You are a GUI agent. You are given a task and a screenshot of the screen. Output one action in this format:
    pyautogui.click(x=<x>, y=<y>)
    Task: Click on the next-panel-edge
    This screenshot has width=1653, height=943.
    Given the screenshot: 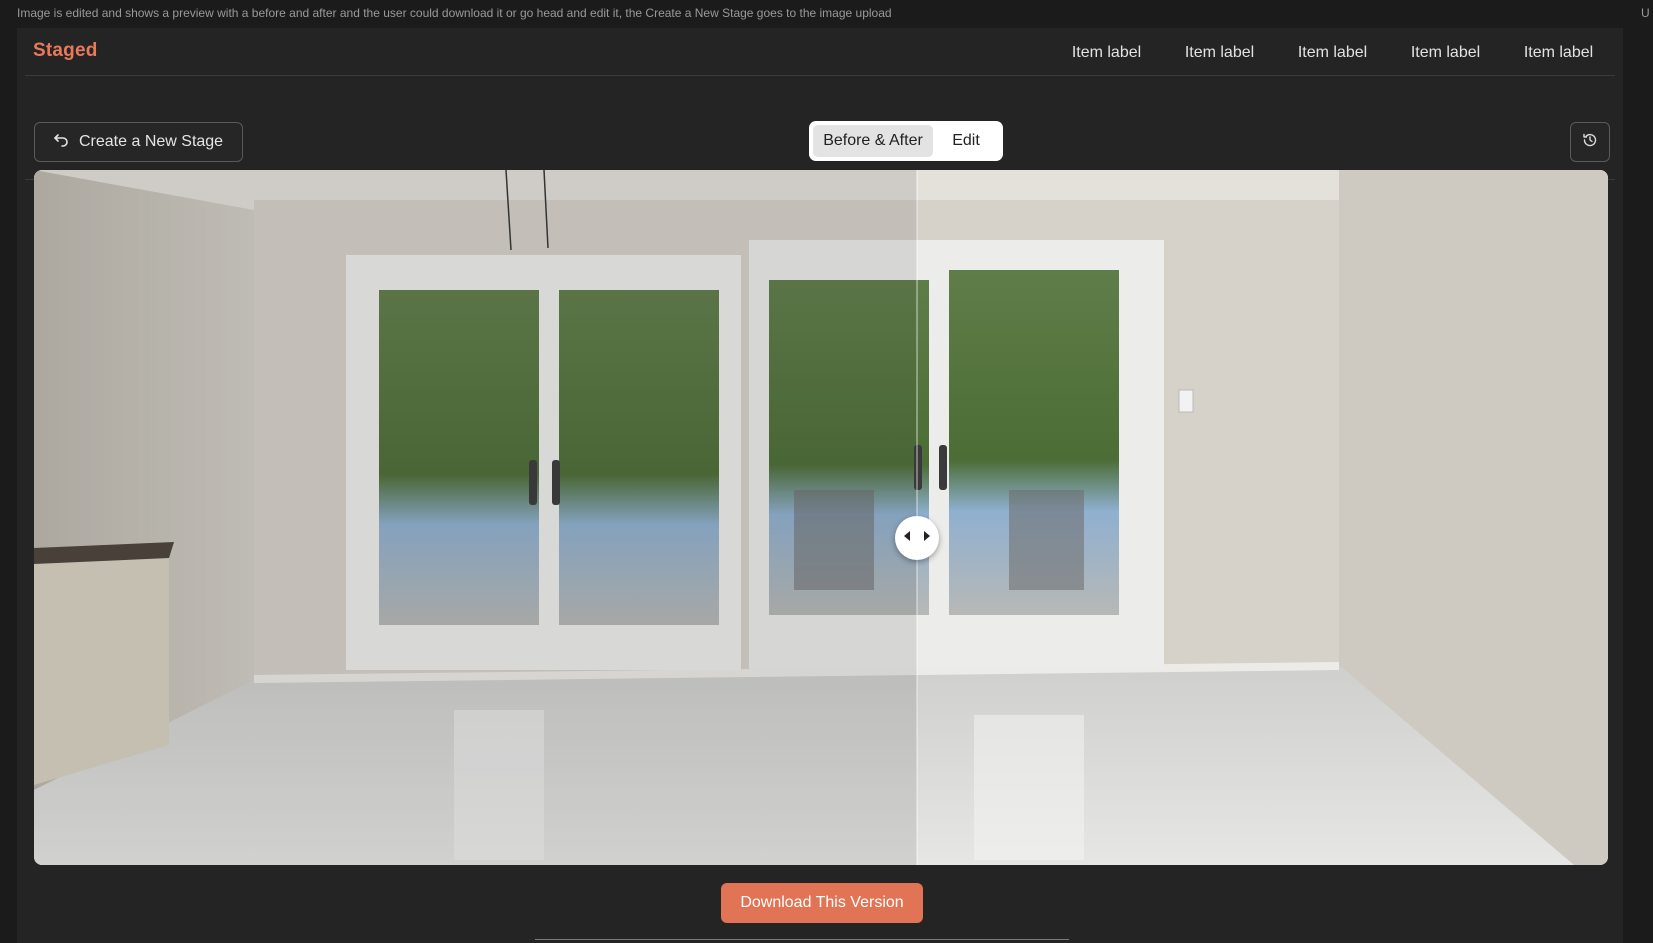 What is the action you would take?
    pyautogui.click(x=802, y=941)
    